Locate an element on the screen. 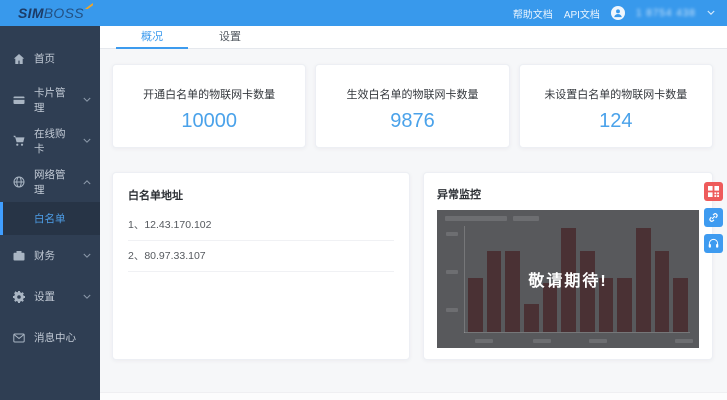  stat-card-effective: 生效白名单的物联网卡数量 9876 is located at coordinates (412, 106).